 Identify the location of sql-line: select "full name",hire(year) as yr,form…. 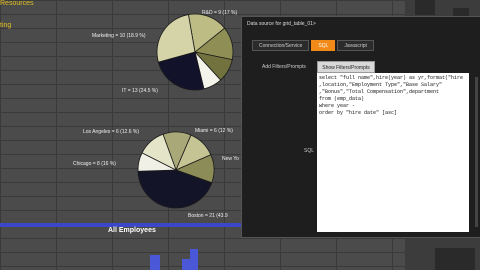
(391, 78).